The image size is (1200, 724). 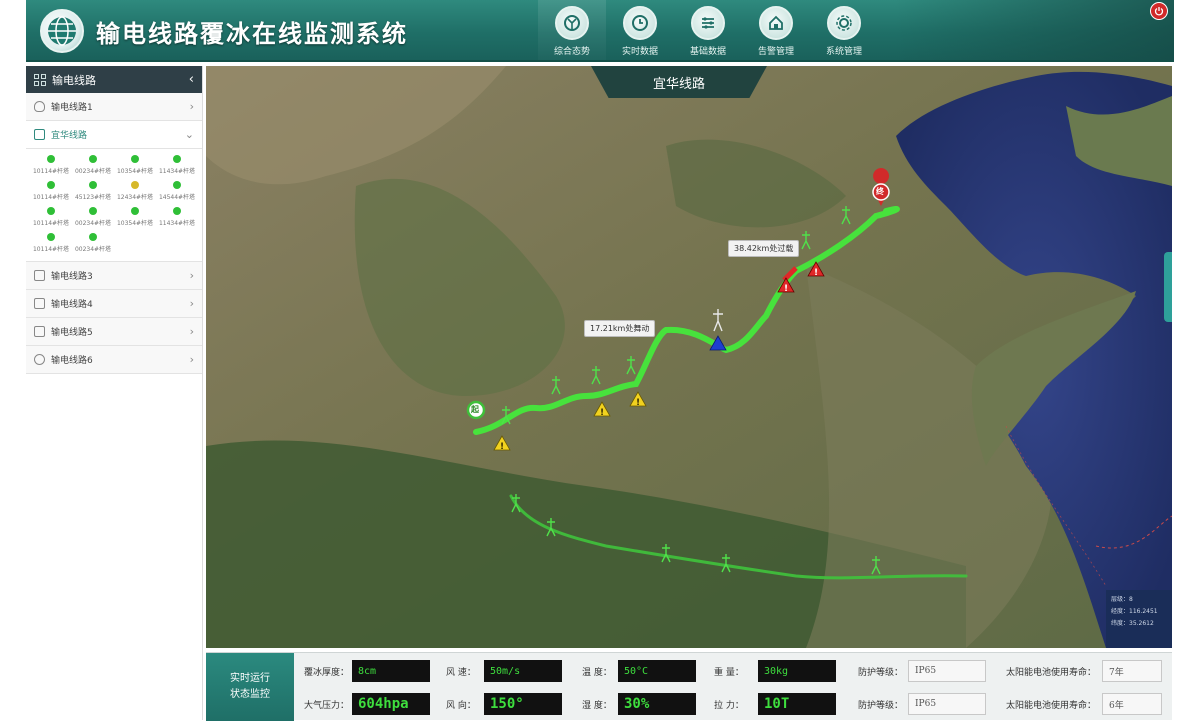 What do you see at coordinates (523, 671) in the screenshot?
I see `metric-value: 50m/s` at bounding box center [523, 671].